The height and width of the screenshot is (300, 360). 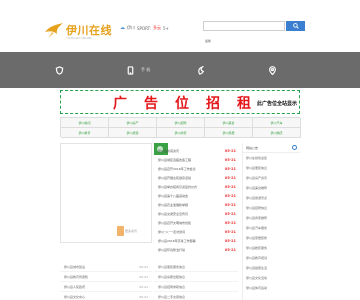 What do you see at coordinates (106, 267) in the screenshot?
I see `list-item: 伊川县城市建设 05-21` at bounding box center [106, 267].